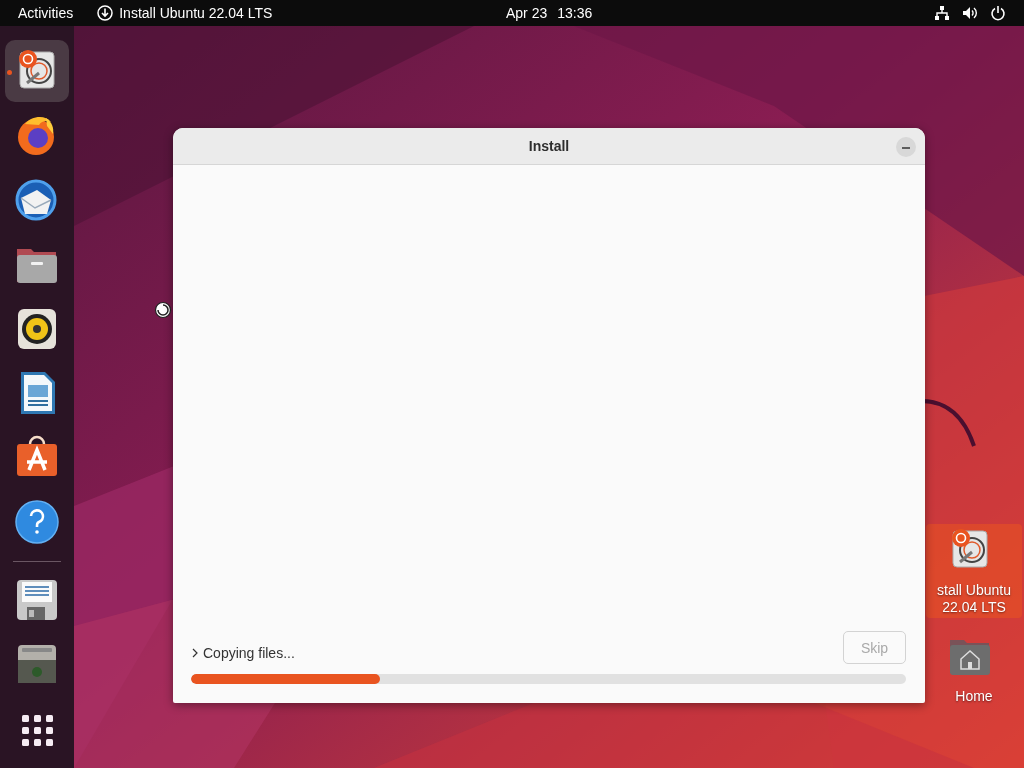 The image size is (1024, 768). I want to click on volume-icon, so click(970, 13).